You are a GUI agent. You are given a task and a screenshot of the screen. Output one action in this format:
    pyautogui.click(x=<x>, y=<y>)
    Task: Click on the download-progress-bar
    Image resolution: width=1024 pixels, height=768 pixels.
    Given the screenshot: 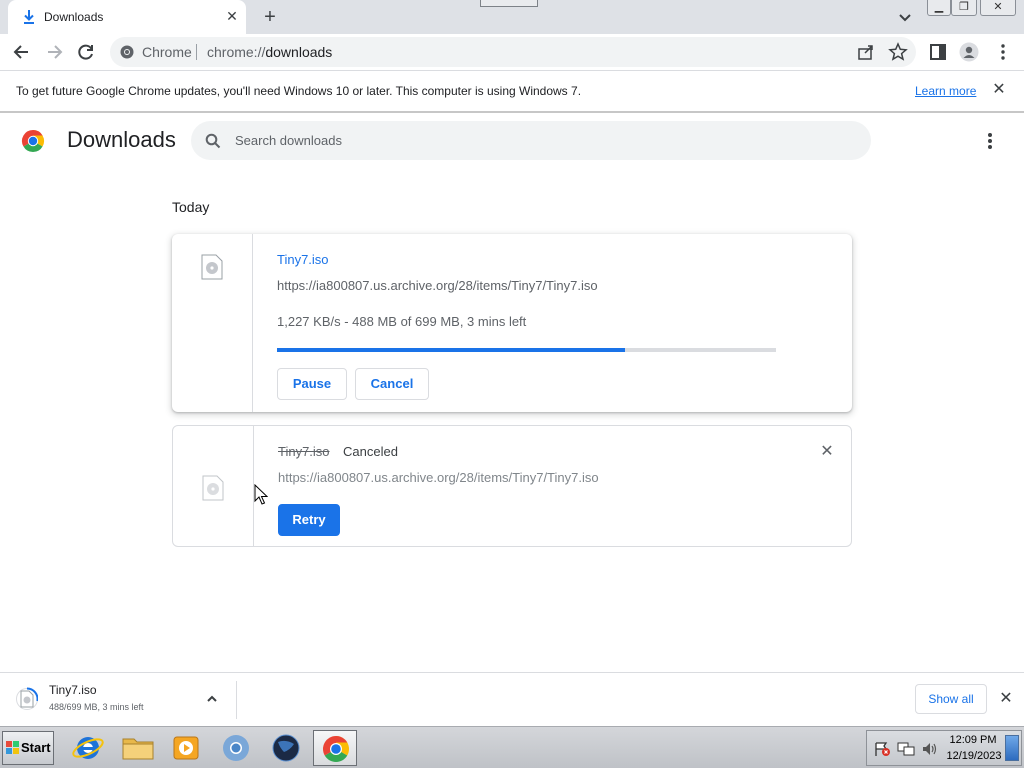 What is the action you would take?
    pyautogui.click(x=526, y=350)
    